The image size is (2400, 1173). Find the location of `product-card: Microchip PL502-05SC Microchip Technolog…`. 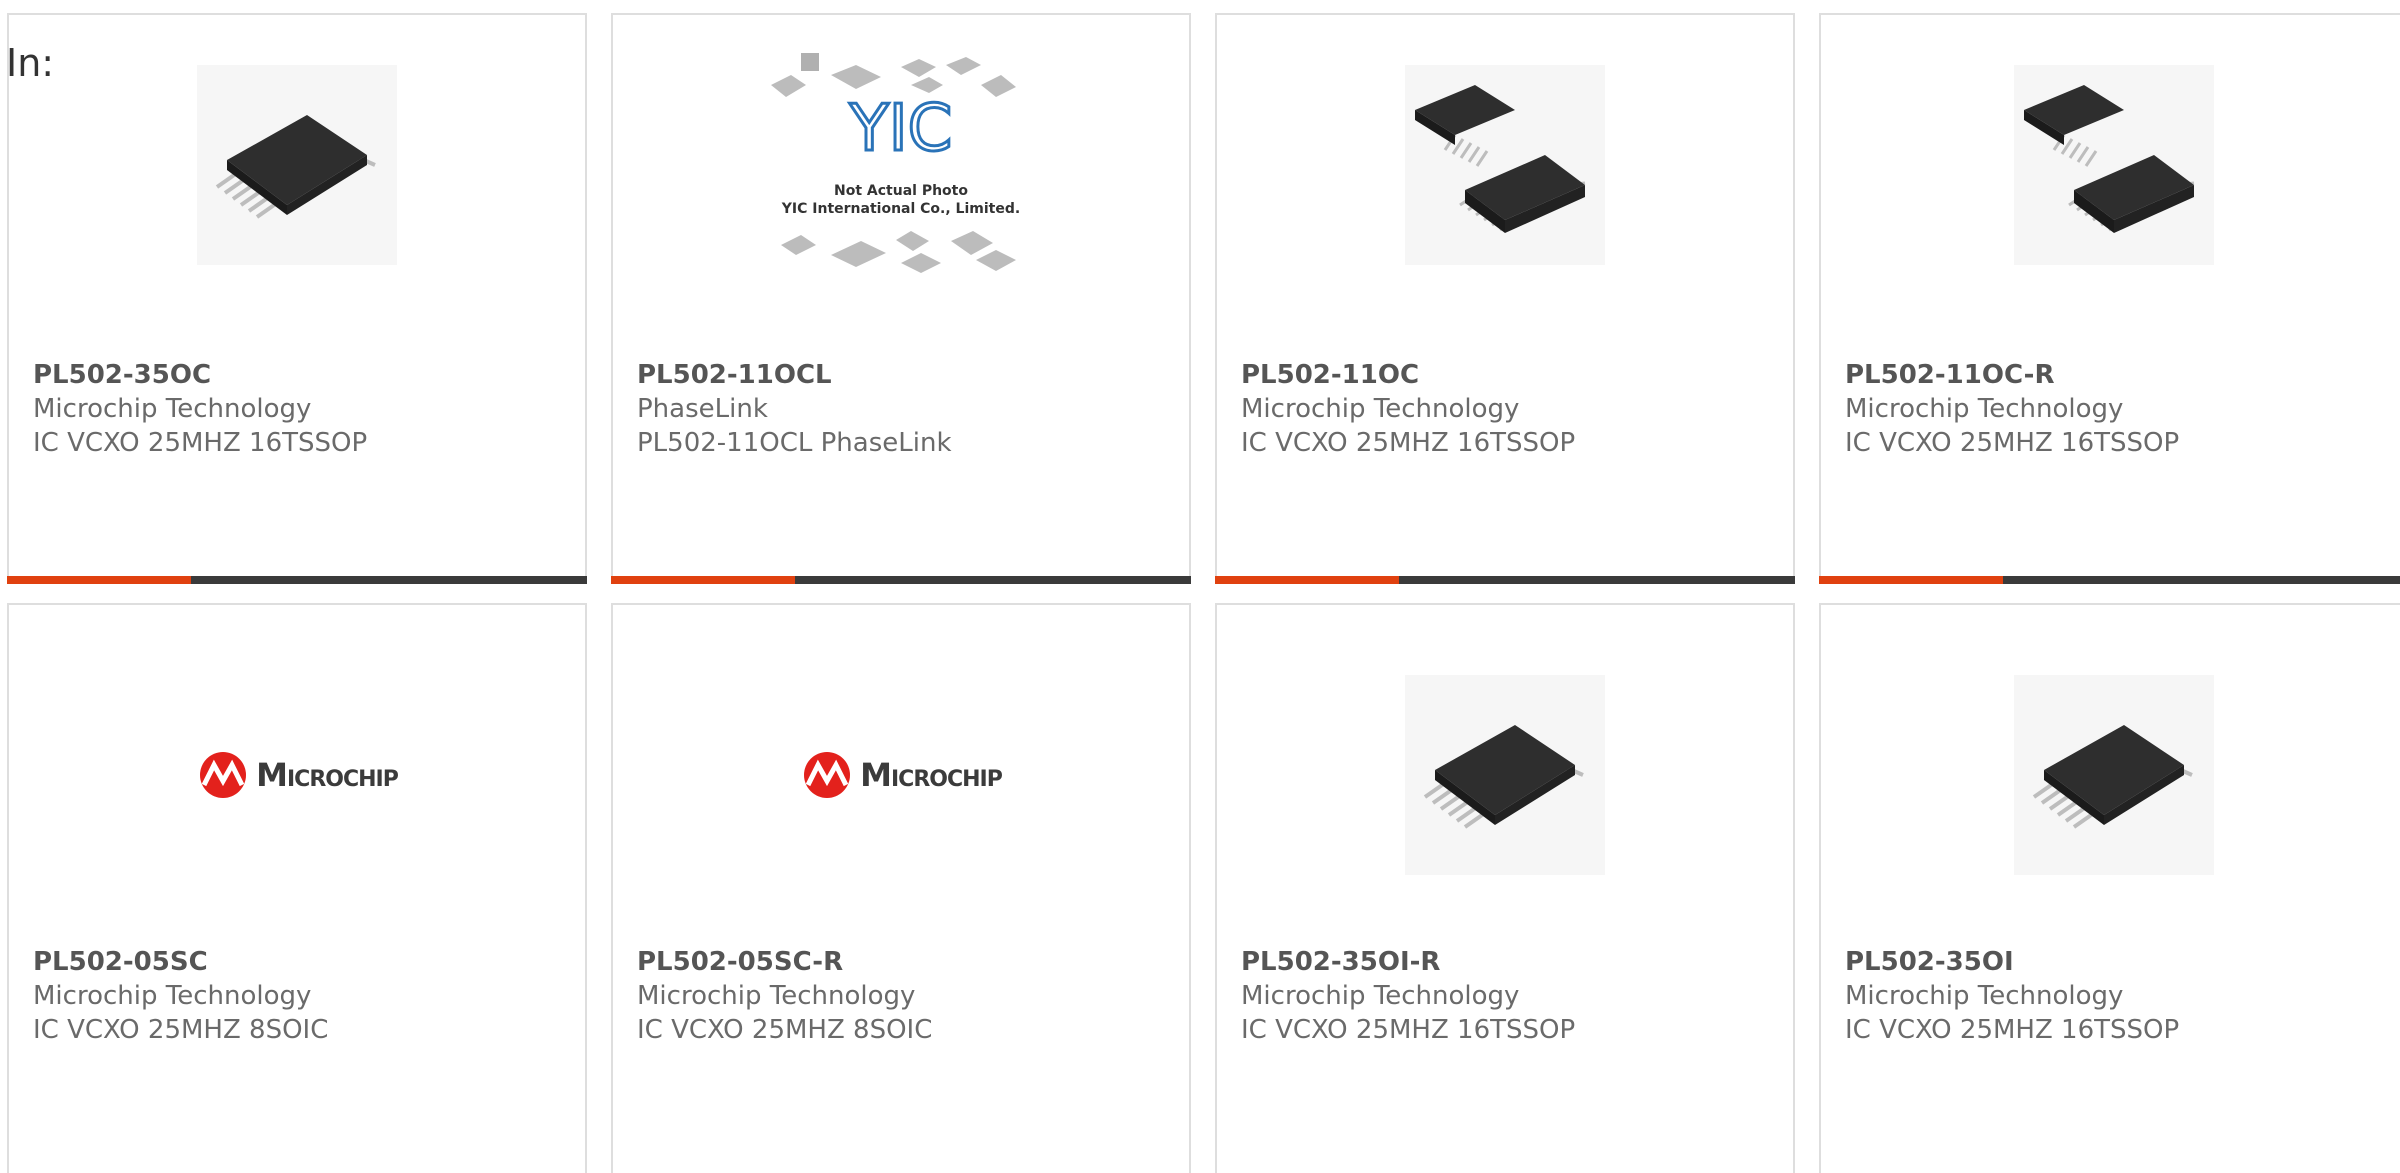

product-card: Microchip PL502-05SC Microchip Technolog… is located at coordinates (297, 888).